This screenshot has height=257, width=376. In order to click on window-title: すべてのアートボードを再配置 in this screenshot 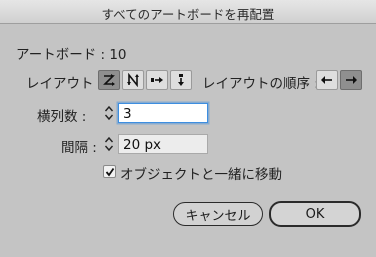, I will do `click(188, 14)`.